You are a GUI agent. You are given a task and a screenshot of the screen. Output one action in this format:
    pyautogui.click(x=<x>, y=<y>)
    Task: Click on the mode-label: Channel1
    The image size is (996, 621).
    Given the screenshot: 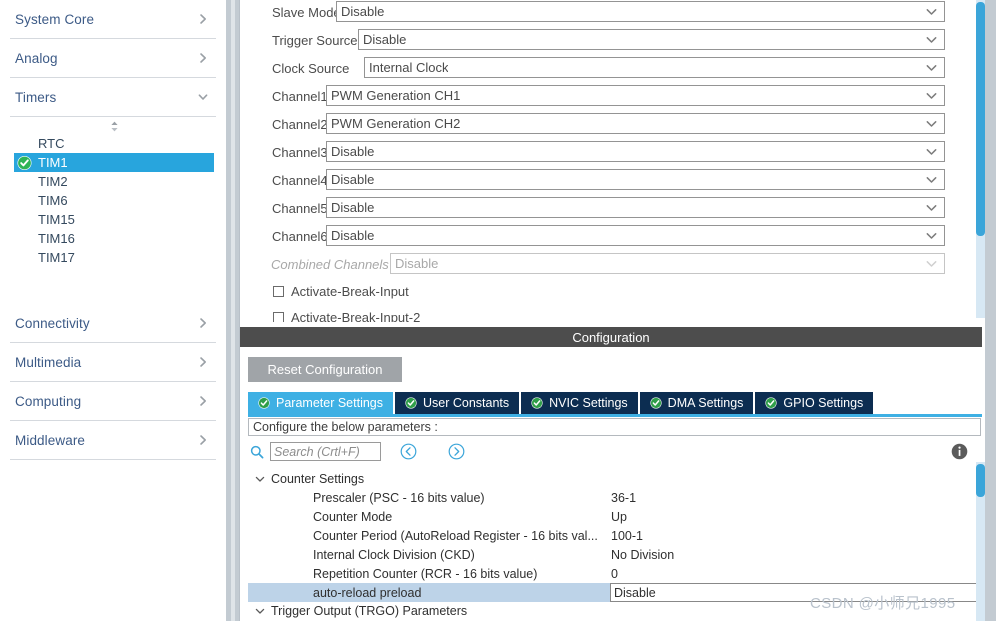 What is the action you would take?
    pyautogui.click(x=300, y=96)
    